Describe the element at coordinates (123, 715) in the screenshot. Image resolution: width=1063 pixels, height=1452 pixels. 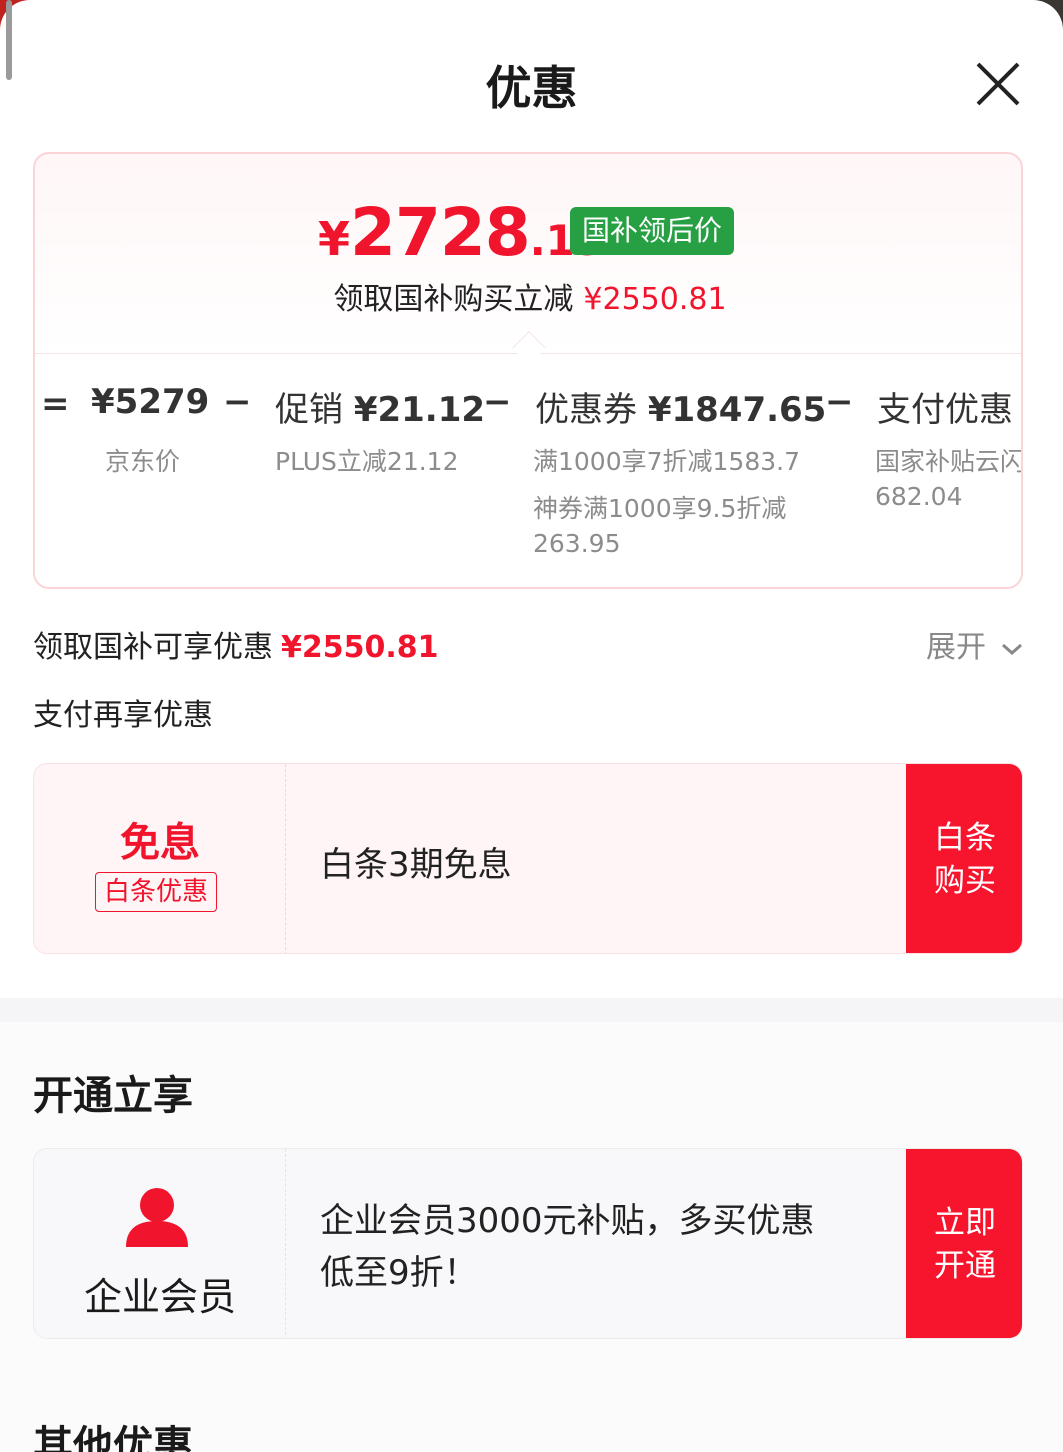
I see `pay-section-title: 支付再享优惠` at that location.